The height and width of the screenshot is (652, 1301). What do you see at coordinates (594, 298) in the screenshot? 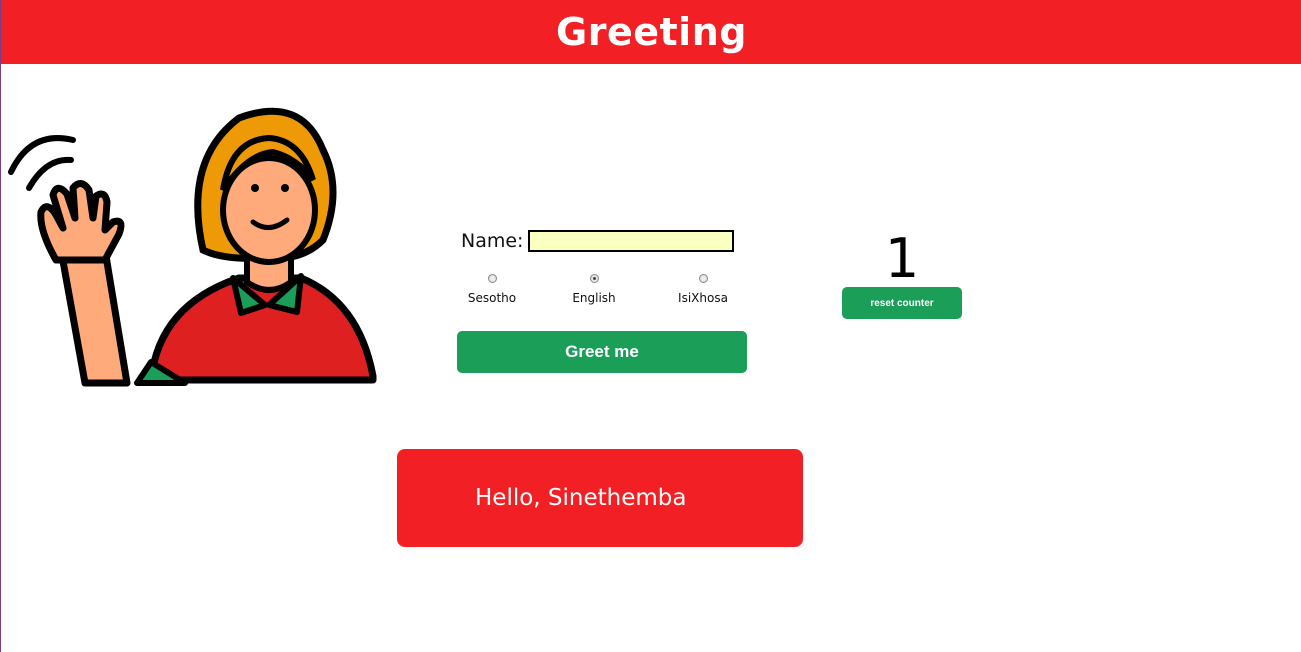
I see `radio-label-english: English` at bounding box center [594, 298].